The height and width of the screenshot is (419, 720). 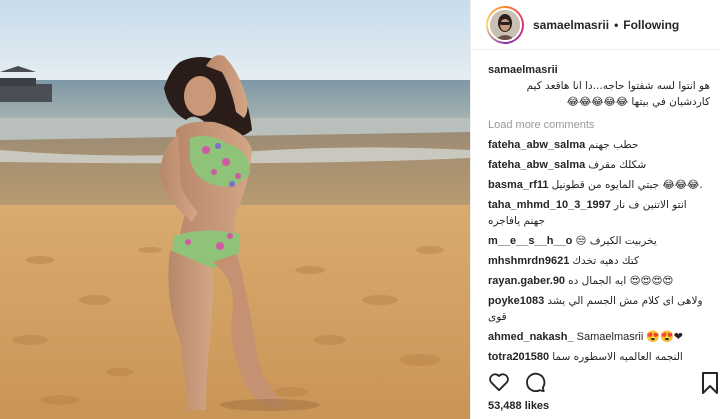 What do you see at coordinates (605, 261) in the screenshot?
I see `comment-text: كتك دهيه تخدك` at bounding box center [605, 261].